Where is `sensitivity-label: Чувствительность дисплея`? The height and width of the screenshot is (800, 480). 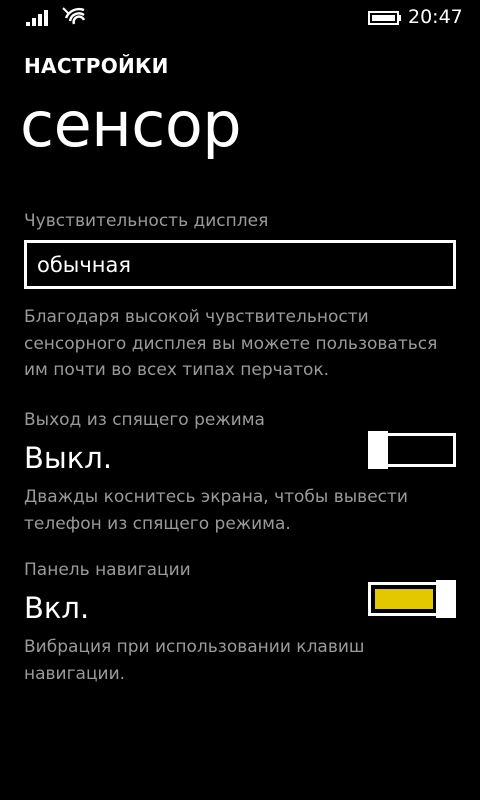
sensitivity-label: Чувствительность дисплея is located at coordinates (146, 221).